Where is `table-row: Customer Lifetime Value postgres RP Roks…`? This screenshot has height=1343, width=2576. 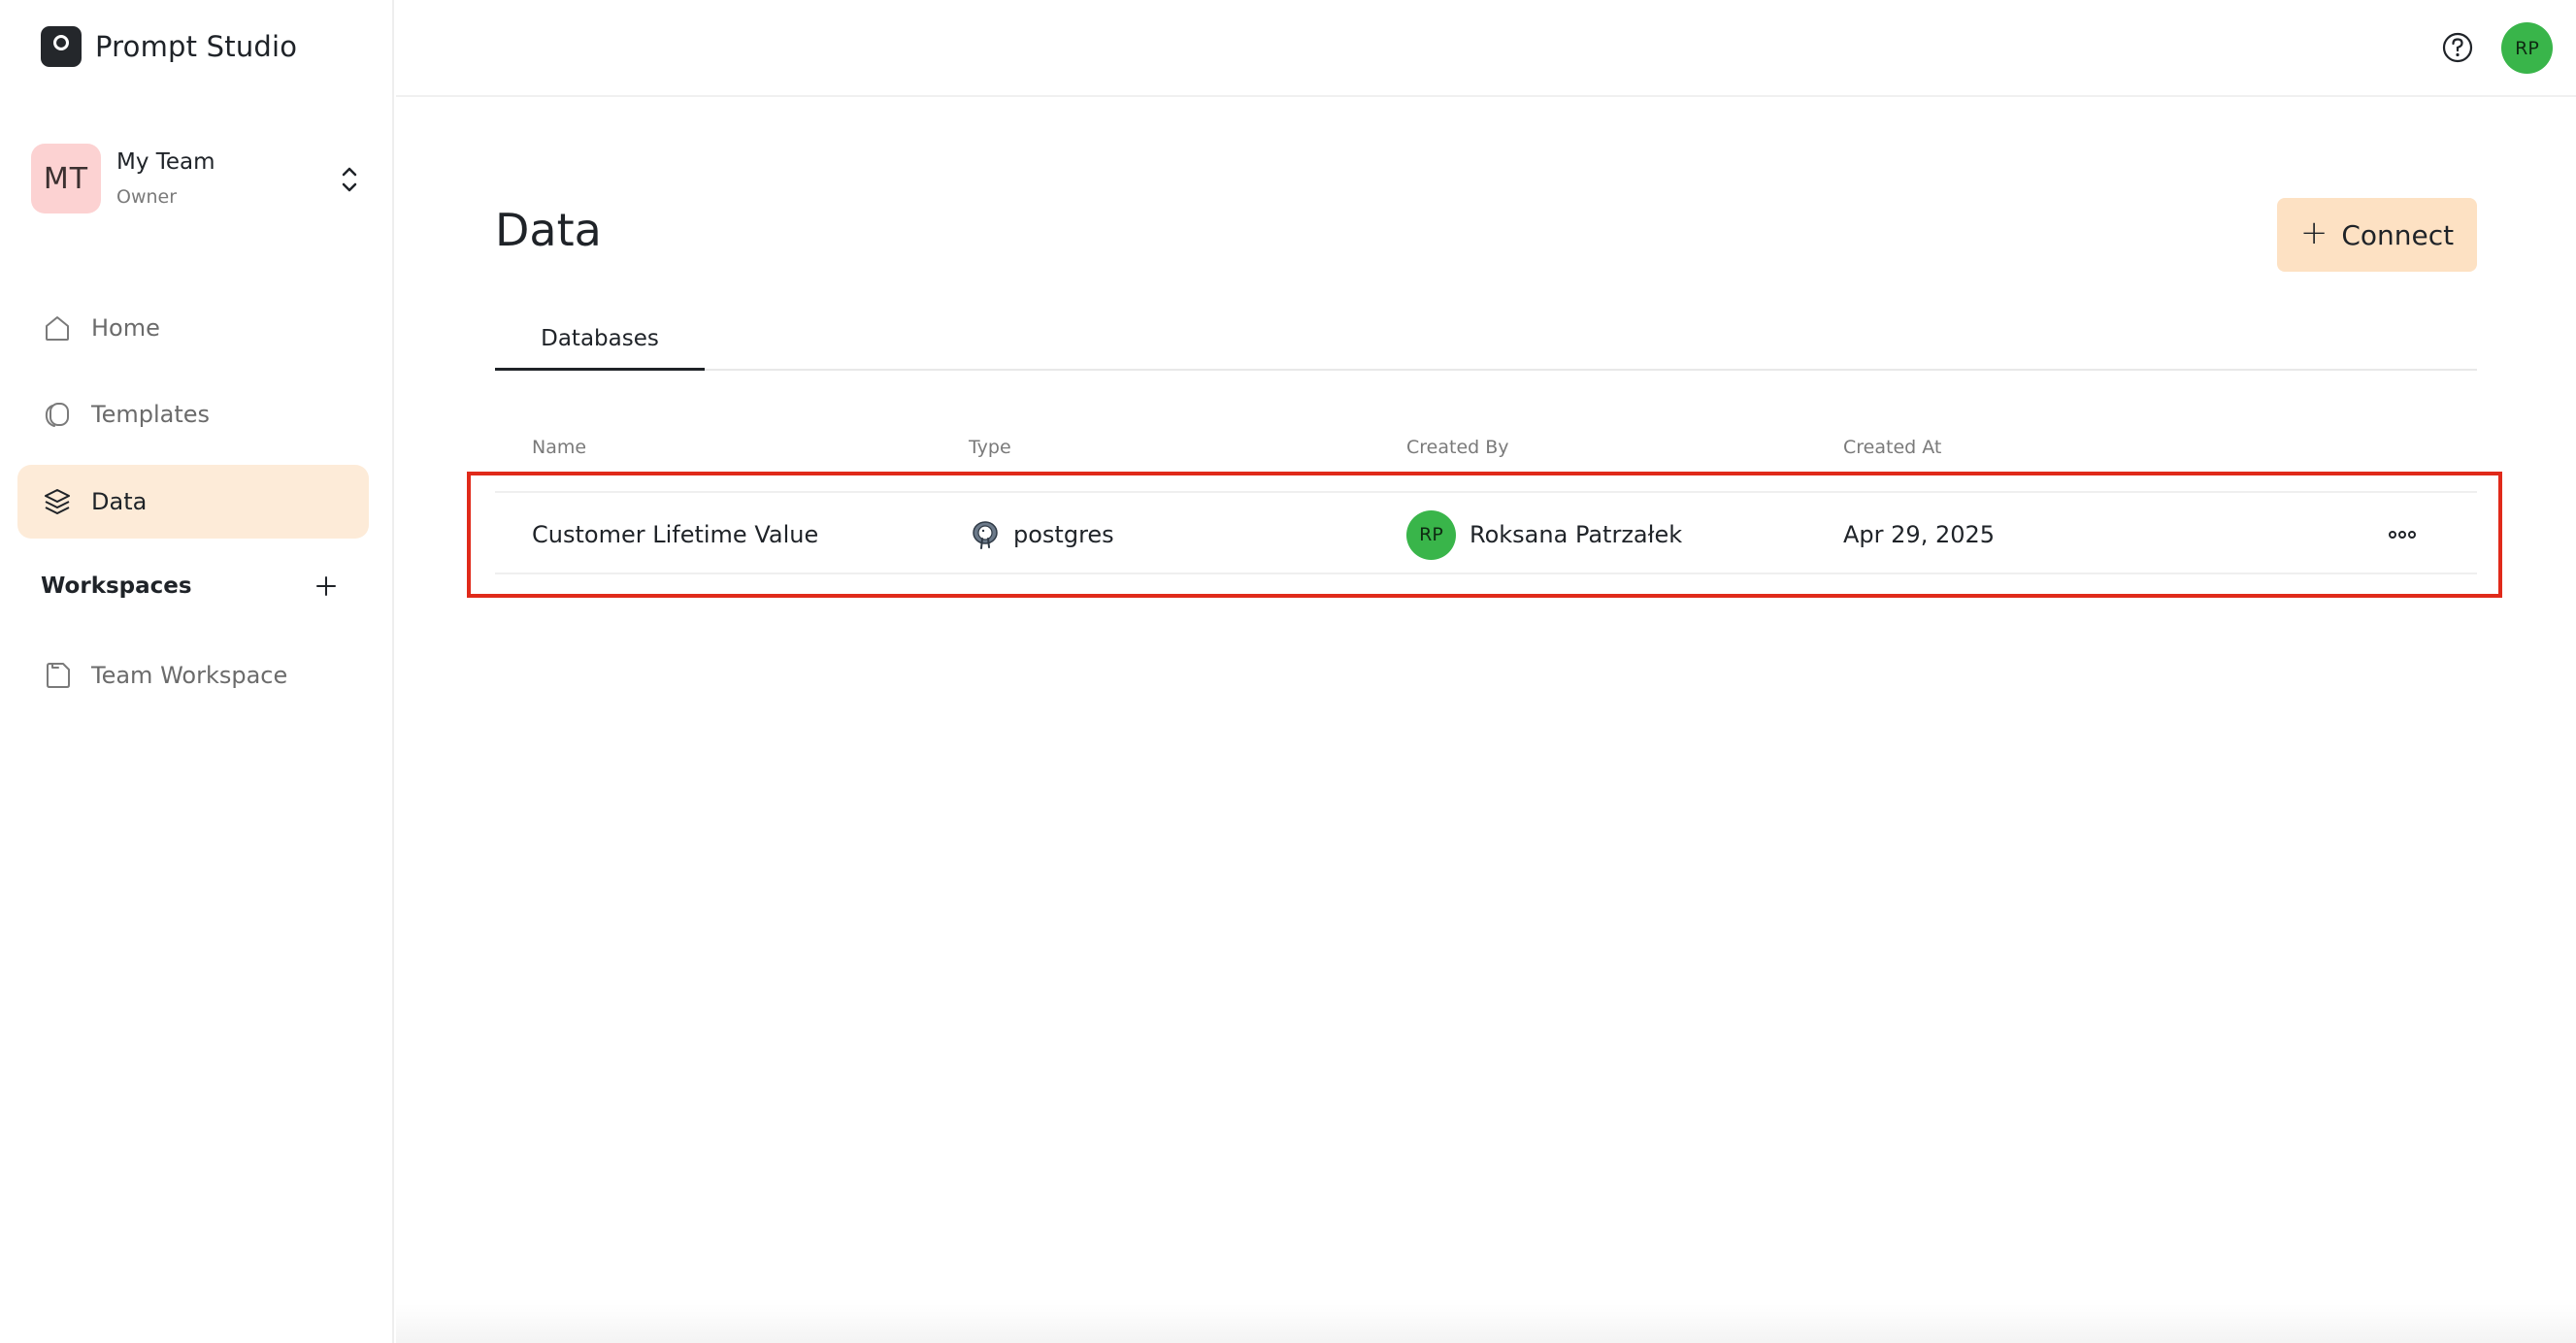 table-row: Customer Lifetime Value postgres RP Roks… is located at coordinates (1486, 532).